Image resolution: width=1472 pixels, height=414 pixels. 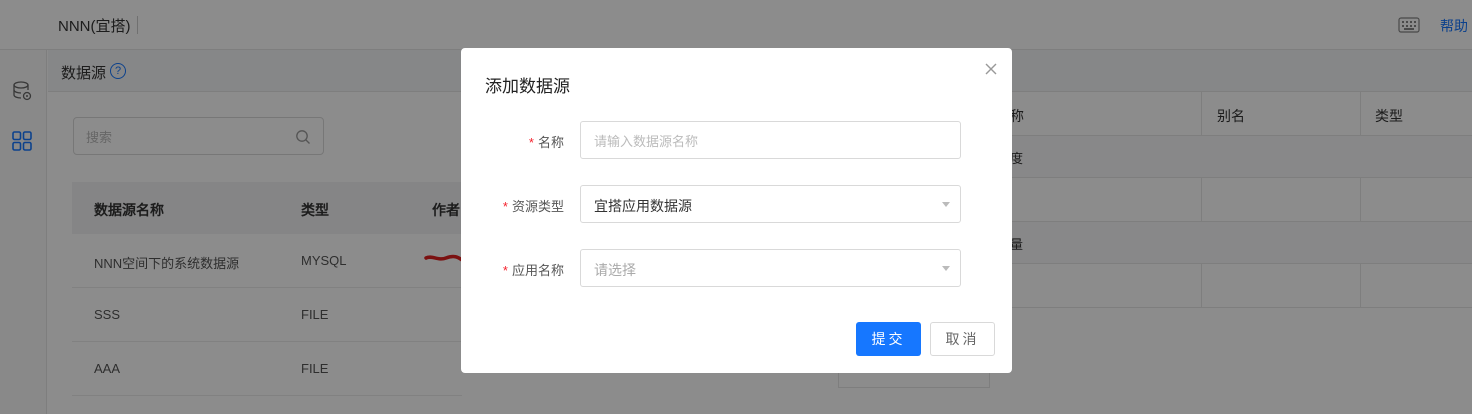 I want to click on close-icon, so click(x=991, y=69).